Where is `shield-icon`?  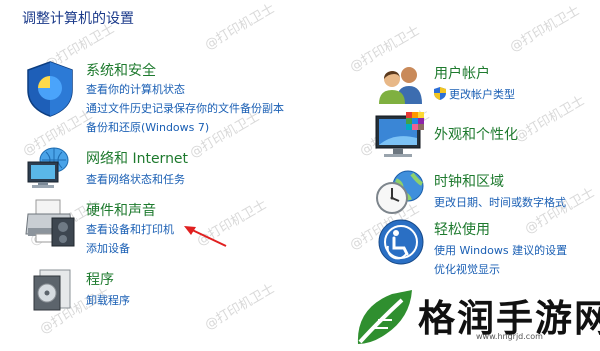 shield-icon is located at coordinates (50, 89).